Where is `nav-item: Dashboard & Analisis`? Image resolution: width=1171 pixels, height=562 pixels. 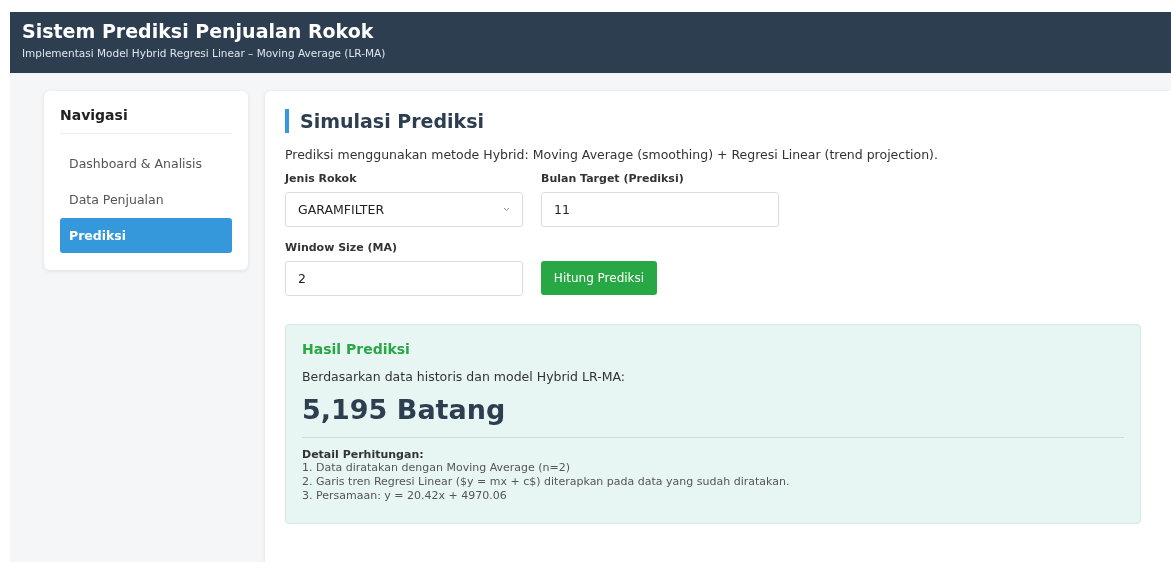 nav-item: Dashboard & Analisis is located at coordinates (146, 163).